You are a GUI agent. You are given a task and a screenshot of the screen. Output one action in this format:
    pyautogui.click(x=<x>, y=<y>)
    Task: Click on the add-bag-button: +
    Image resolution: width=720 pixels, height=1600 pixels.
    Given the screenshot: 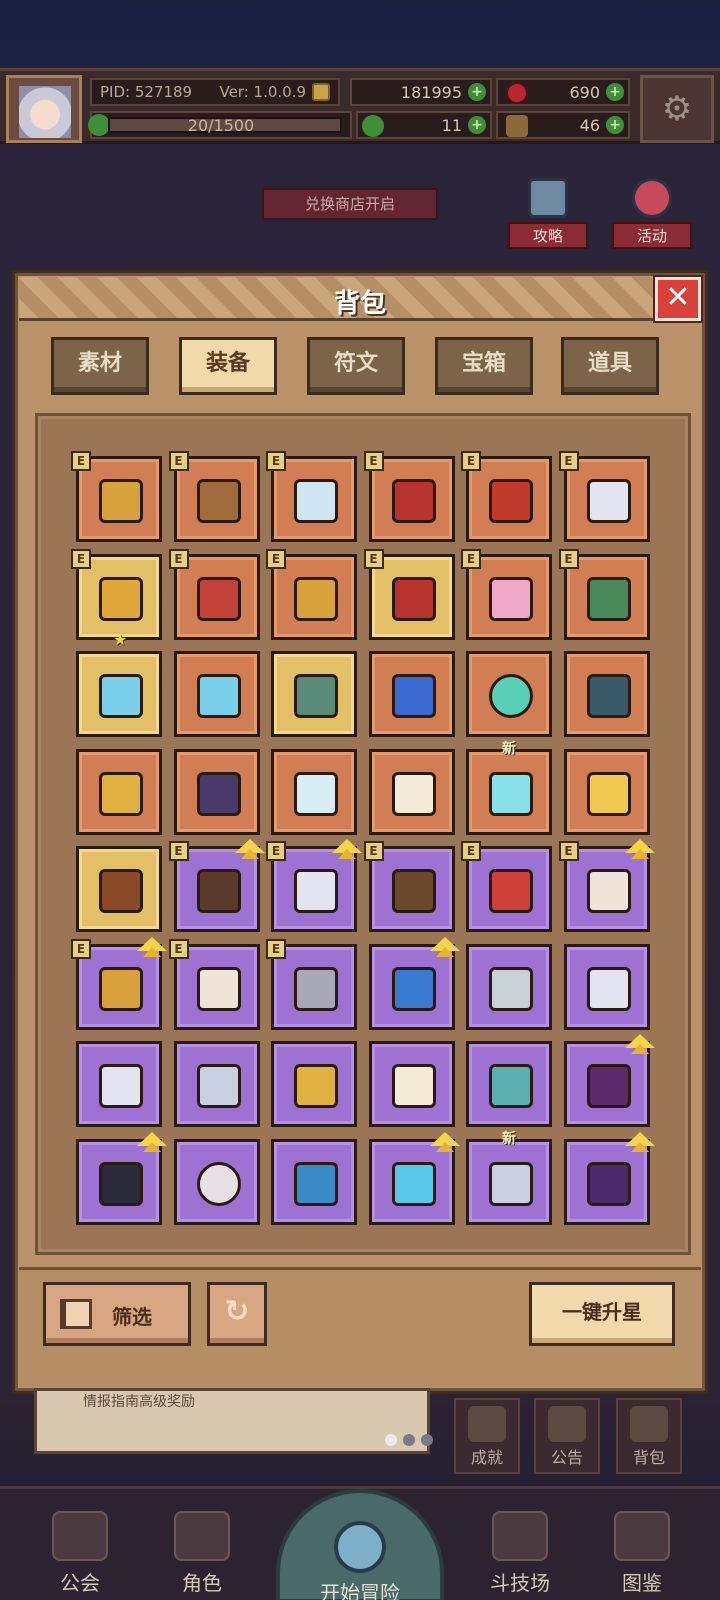 What is the action you would take?
    pyautogui.click(x=615, y=125)
    